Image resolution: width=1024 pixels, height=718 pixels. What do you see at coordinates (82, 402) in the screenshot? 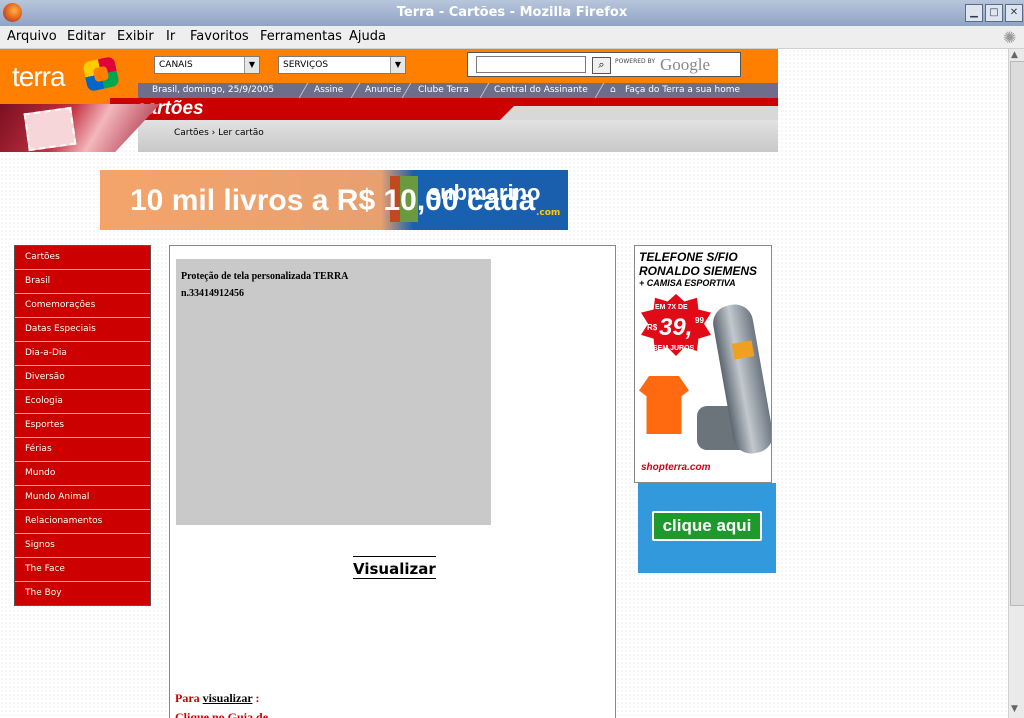
I see `sidebar-item-ecologia: Ecologia` at bounding box center [82, 402].